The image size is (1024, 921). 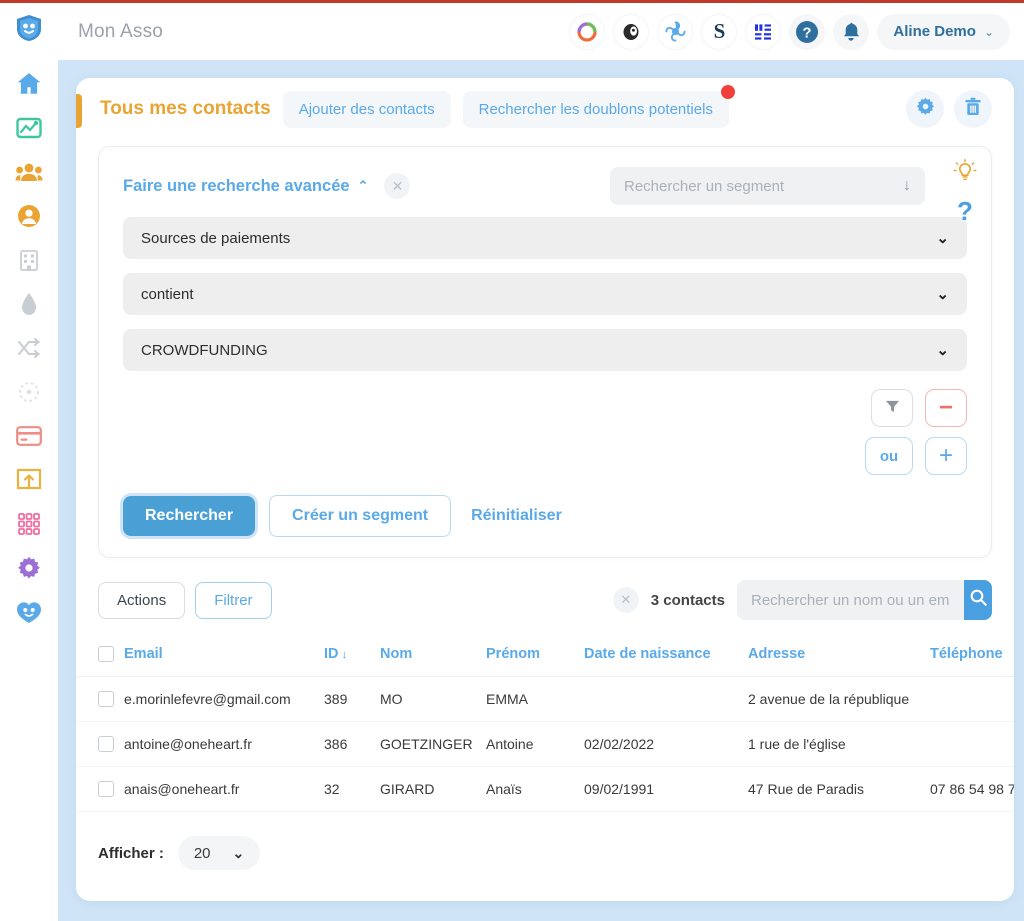 What do you see at coordinates (943, 31) in the screenshot?
I see `user-menu: Aline Demo ⌄` at bounding box center [943, 31].